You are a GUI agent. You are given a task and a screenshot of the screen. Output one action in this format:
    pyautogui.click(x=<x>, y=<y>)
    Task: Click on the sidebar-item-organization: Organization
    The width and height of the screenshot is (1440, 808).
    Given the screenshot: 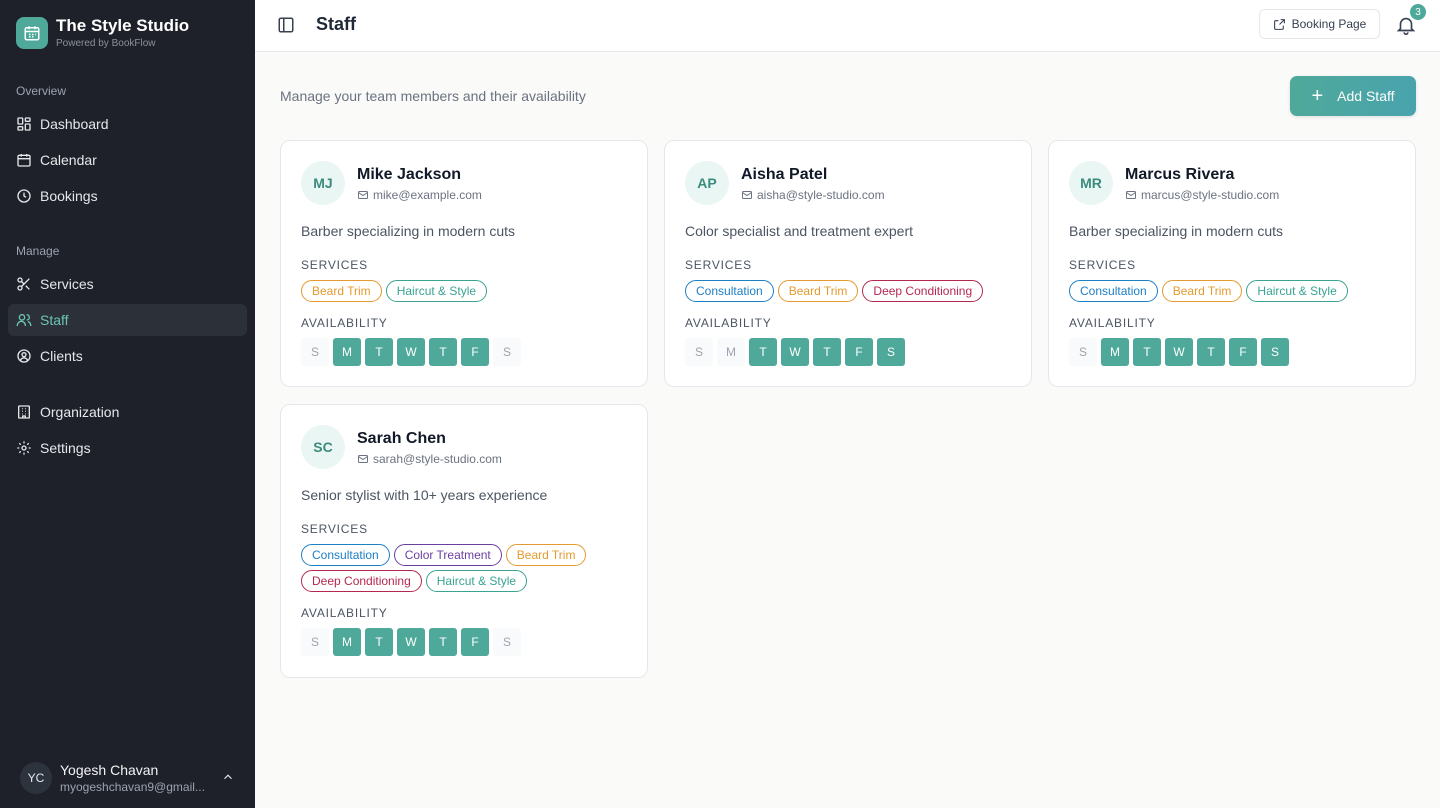 What is the action you would take?
    pyautogui.click(x=127, y=412)
    